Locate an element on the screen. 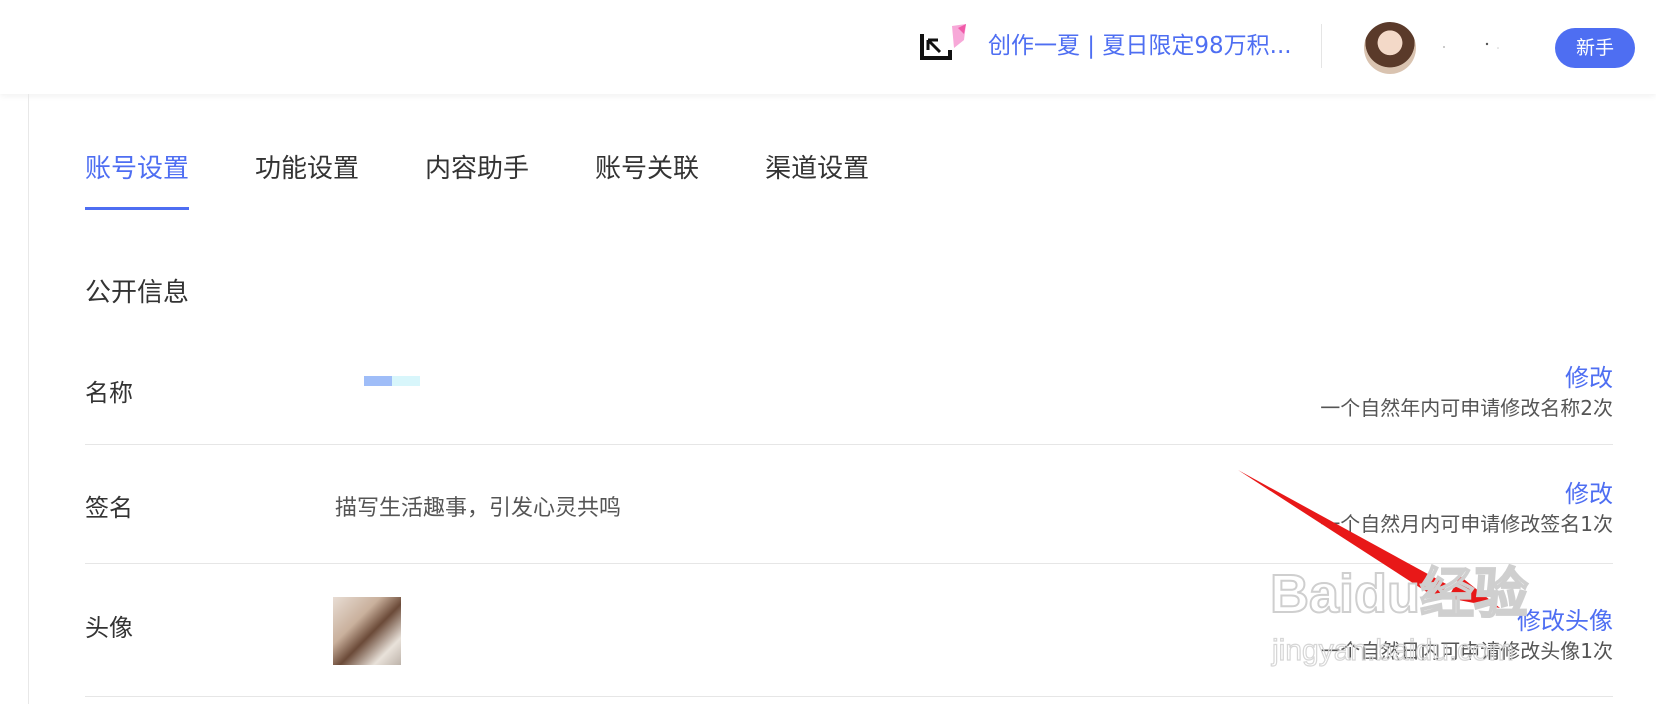 The image size is (1656, 704). promo-icon is located at coordinates (944, 42).